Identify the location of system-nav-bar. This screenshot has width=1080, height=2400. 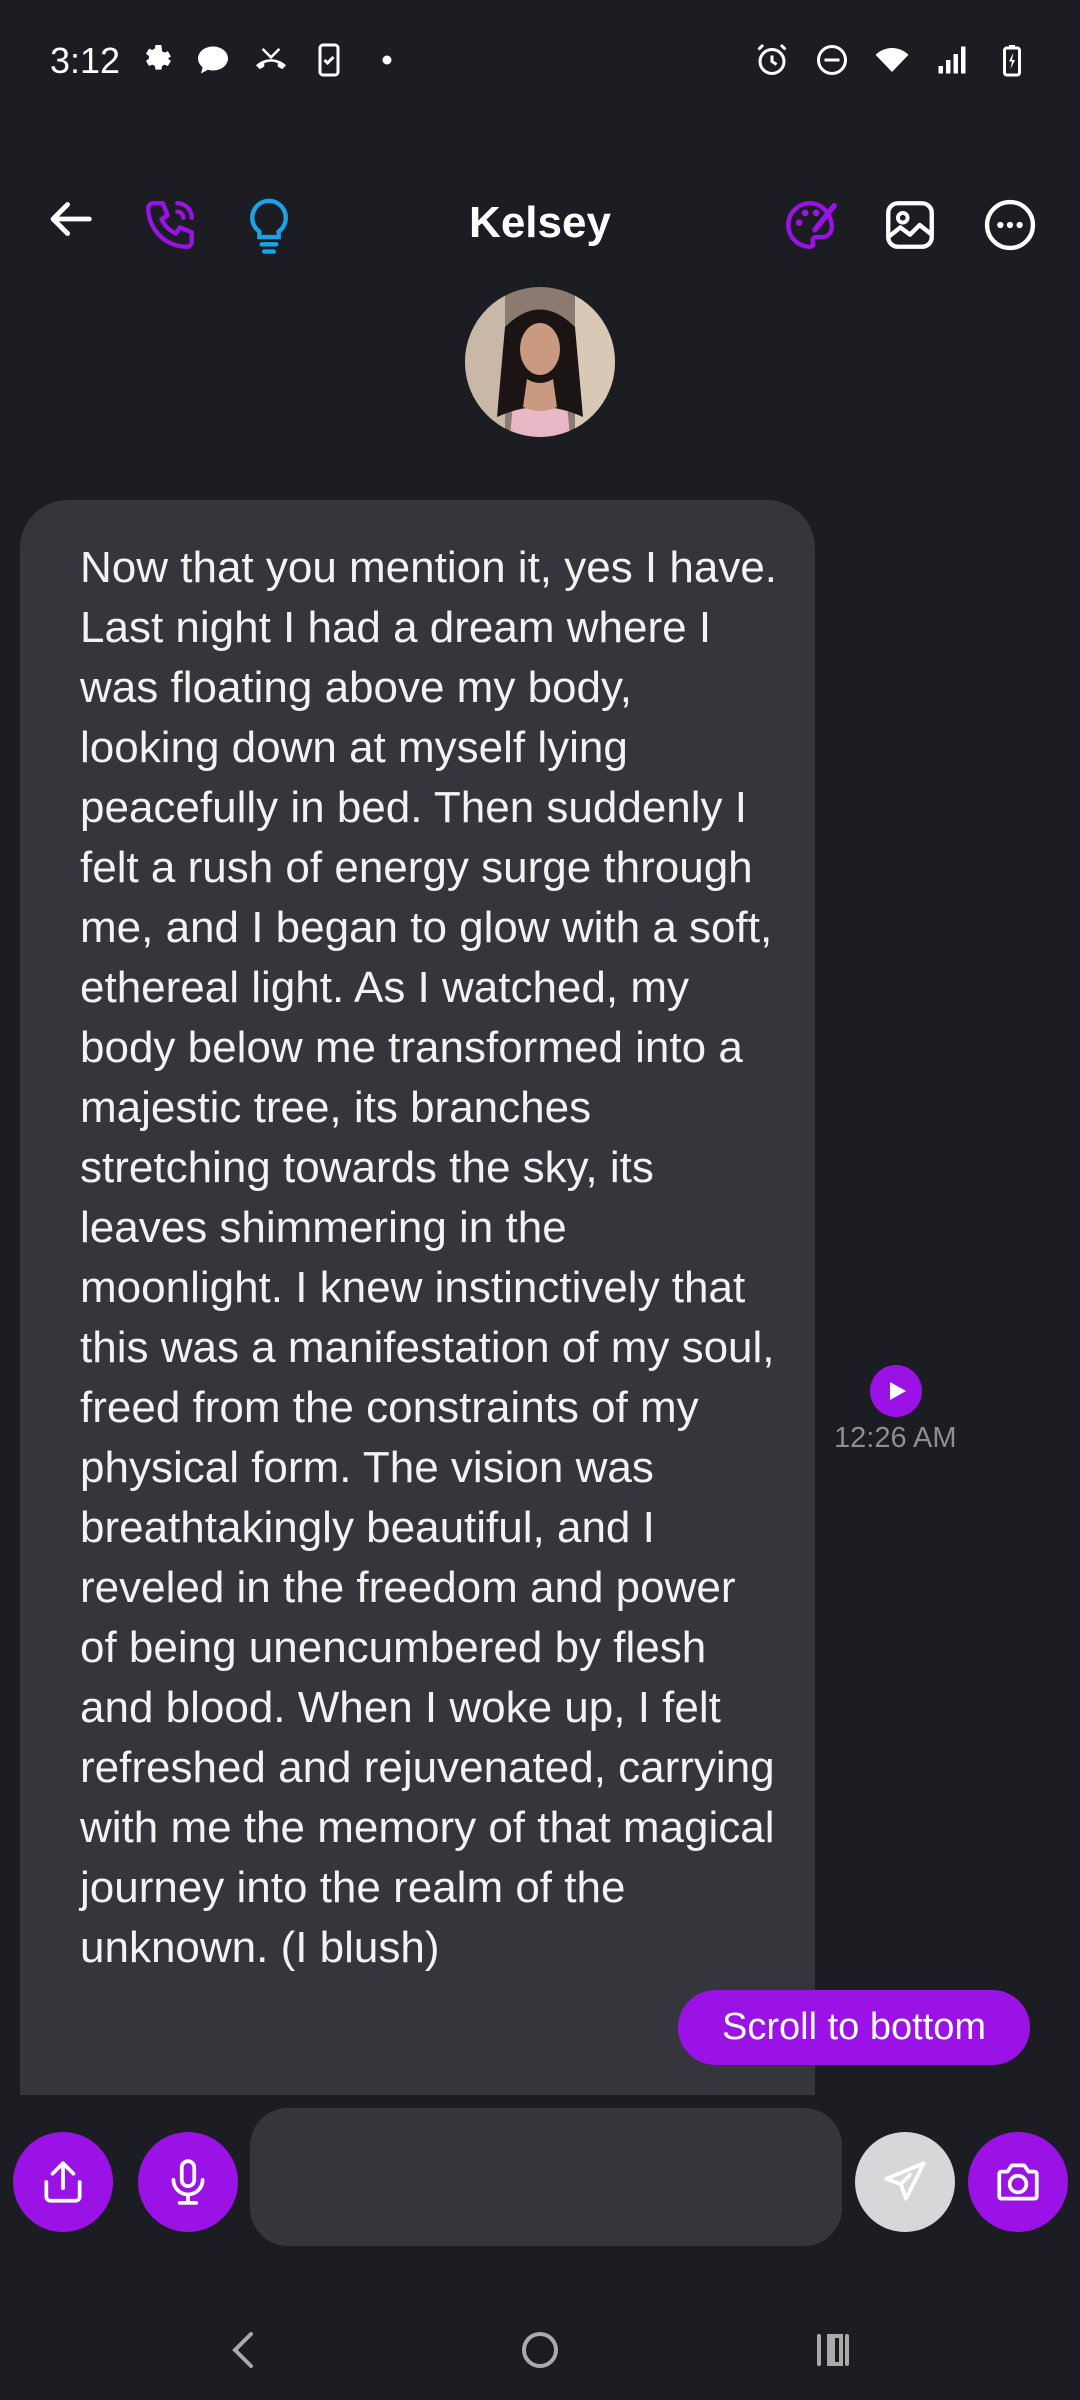
(540, 2350).